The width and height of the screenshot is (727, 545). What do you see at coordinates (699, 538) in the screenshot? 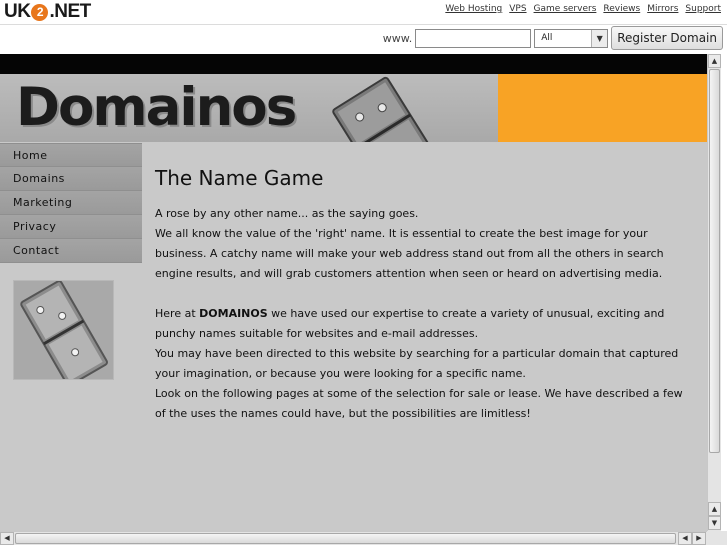
I see `scroll-right-icon: ▶` at bounding box center [699, 538].